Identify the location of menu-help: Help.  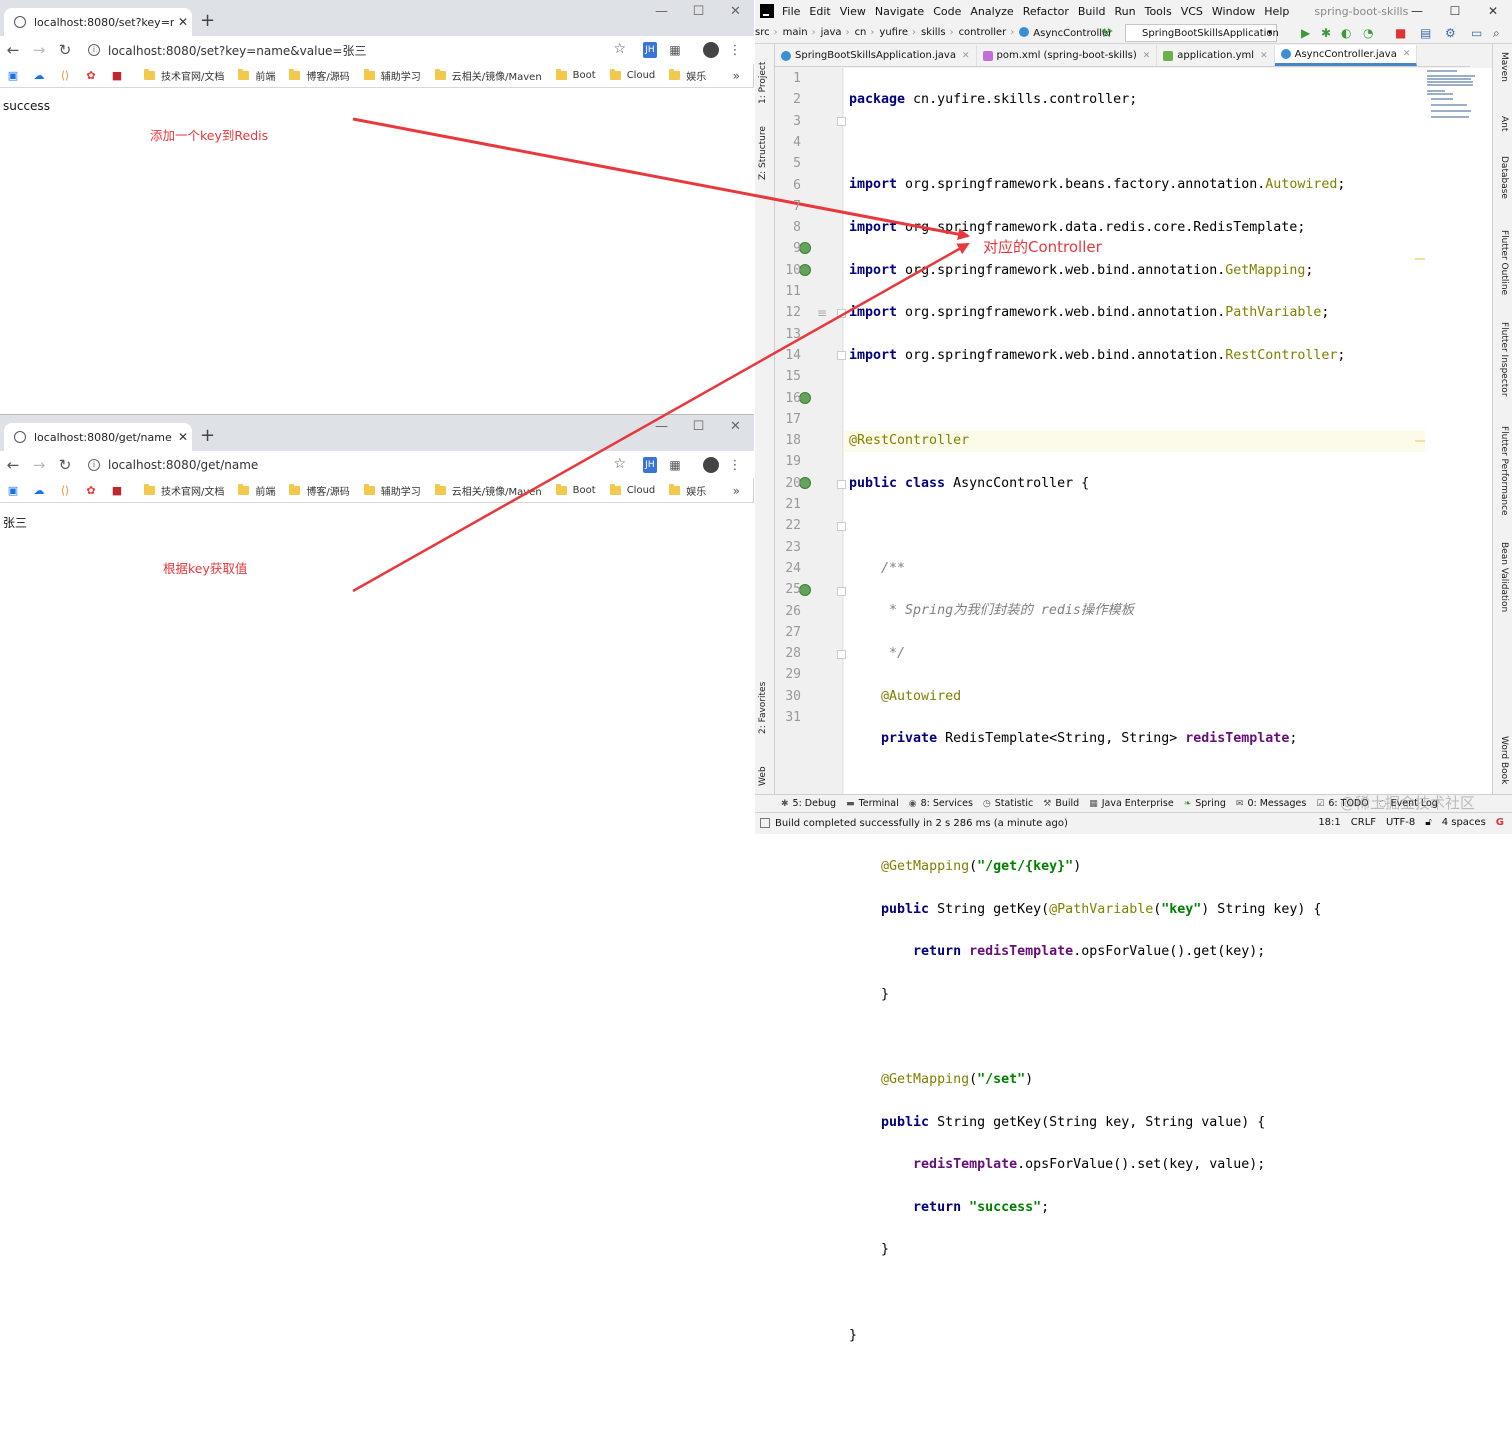
(1276, 11).